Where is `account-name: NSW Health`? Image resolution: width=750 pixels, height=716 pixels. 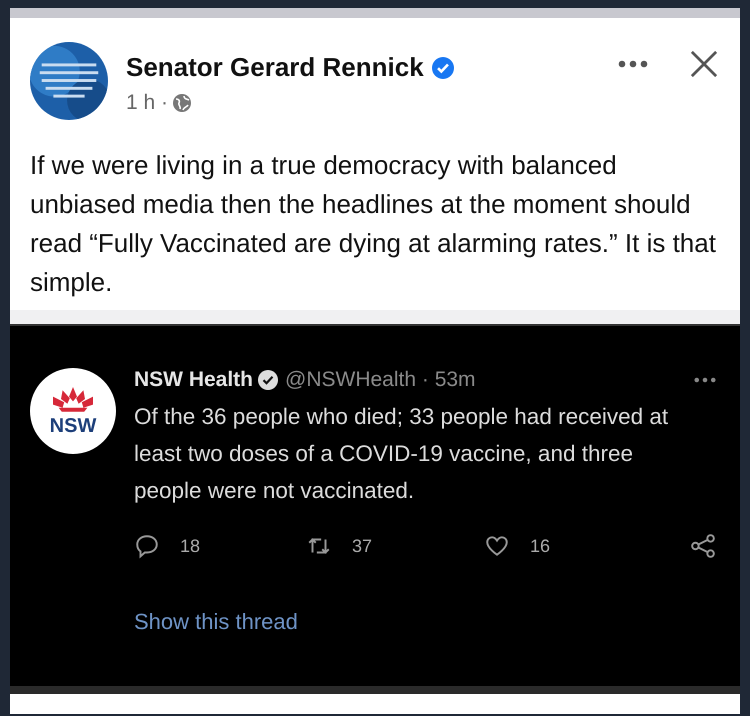
account-name: NSW Health is located at coordinates (194, 380).